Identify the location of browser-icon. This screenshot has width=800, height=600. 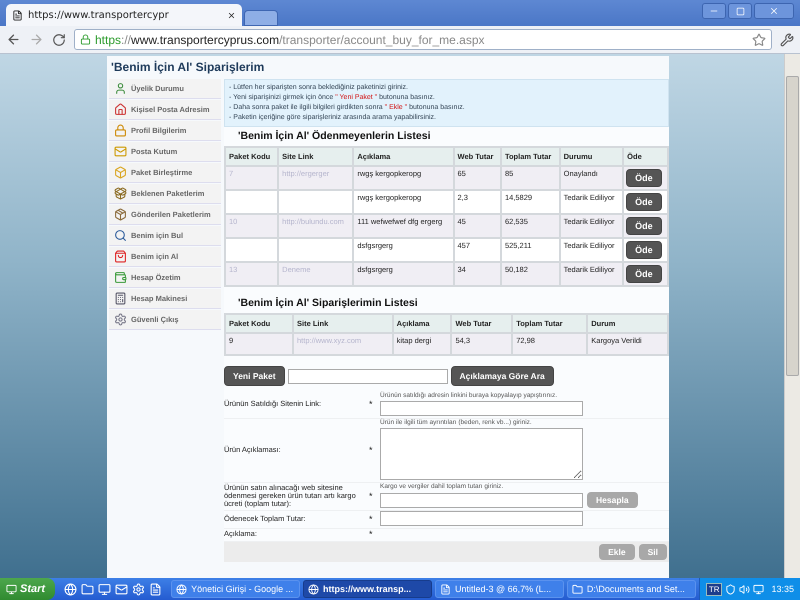
(71, 589).